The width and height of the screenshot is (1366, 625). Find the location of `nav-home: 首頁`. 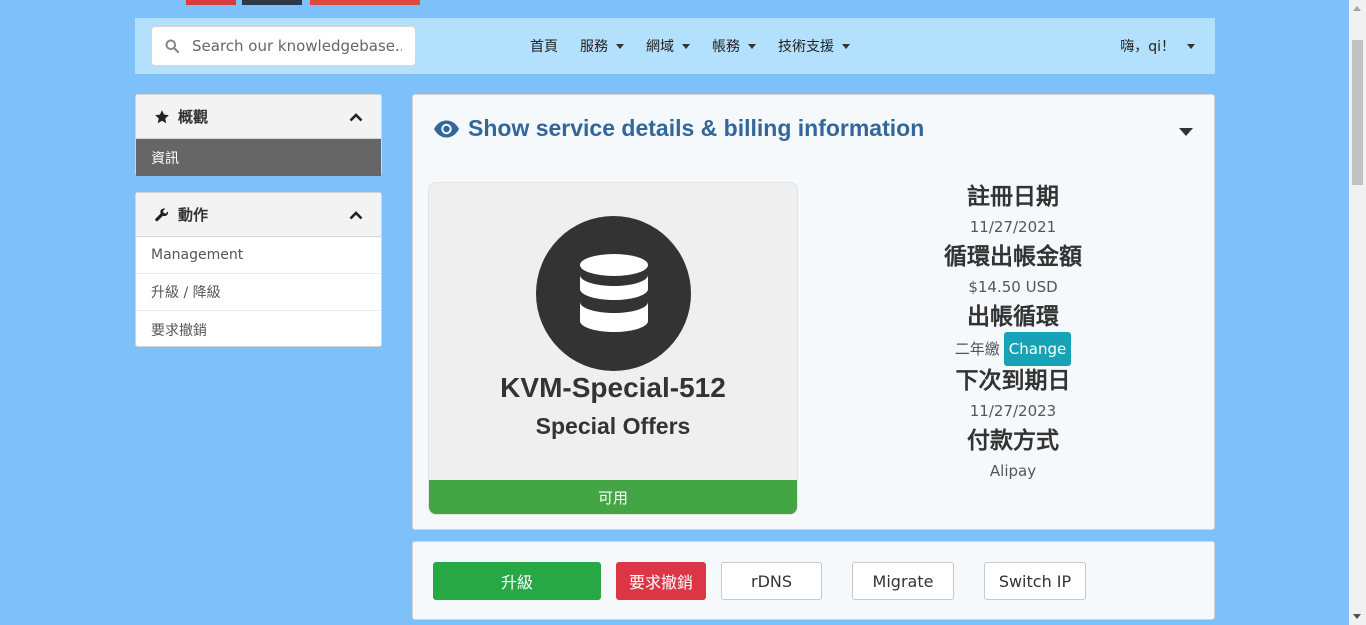

nav-home: 首頁 is located at coordinates (544, 46).